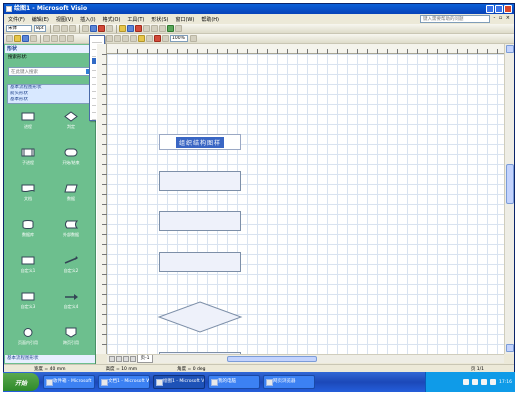 The image size is (518, 394). Describe the element at coordinates (28, 158) in the screenshot. I see `stencil-shape: 子进程` at that location.